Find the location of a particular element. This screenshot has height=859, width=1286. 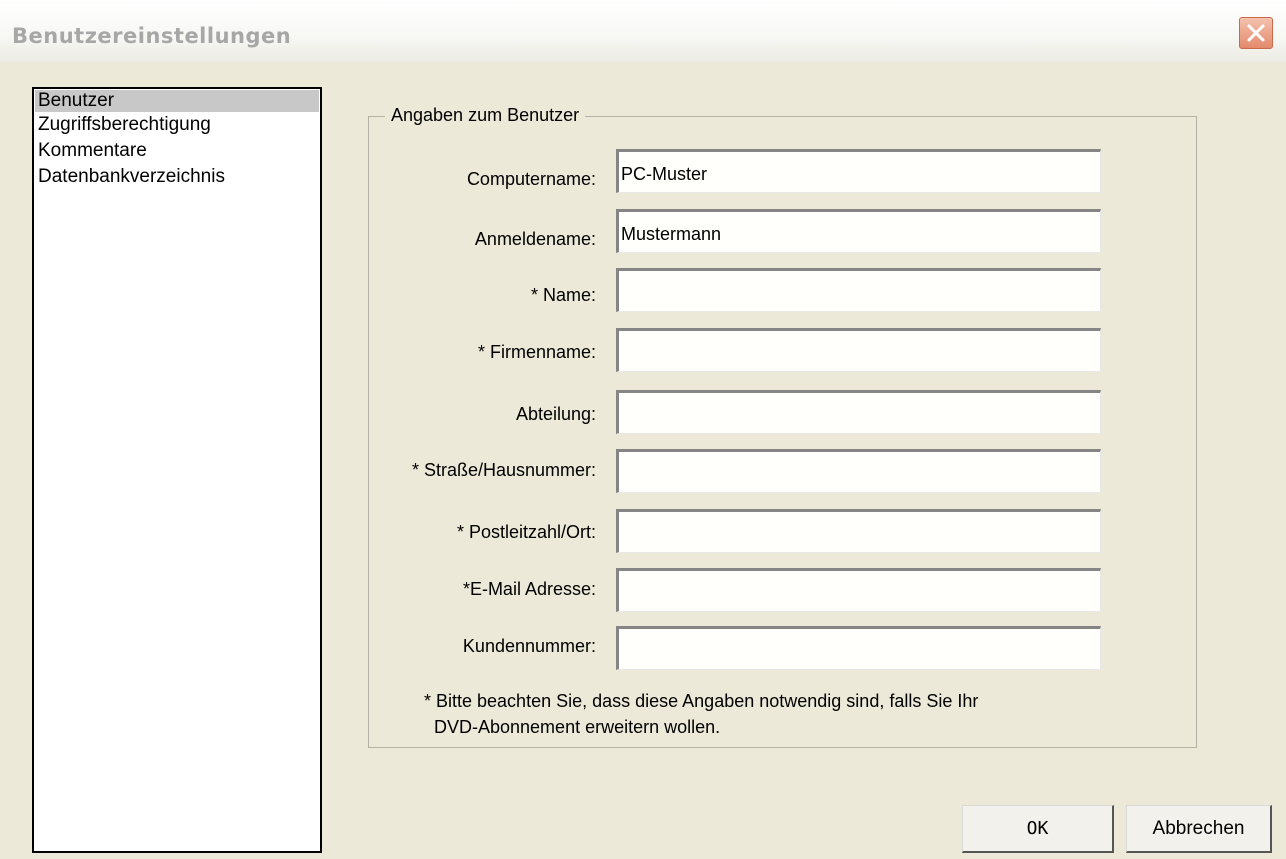

nav-item-label: Zugriffsberechtigung is located at coordinates (124, 124).